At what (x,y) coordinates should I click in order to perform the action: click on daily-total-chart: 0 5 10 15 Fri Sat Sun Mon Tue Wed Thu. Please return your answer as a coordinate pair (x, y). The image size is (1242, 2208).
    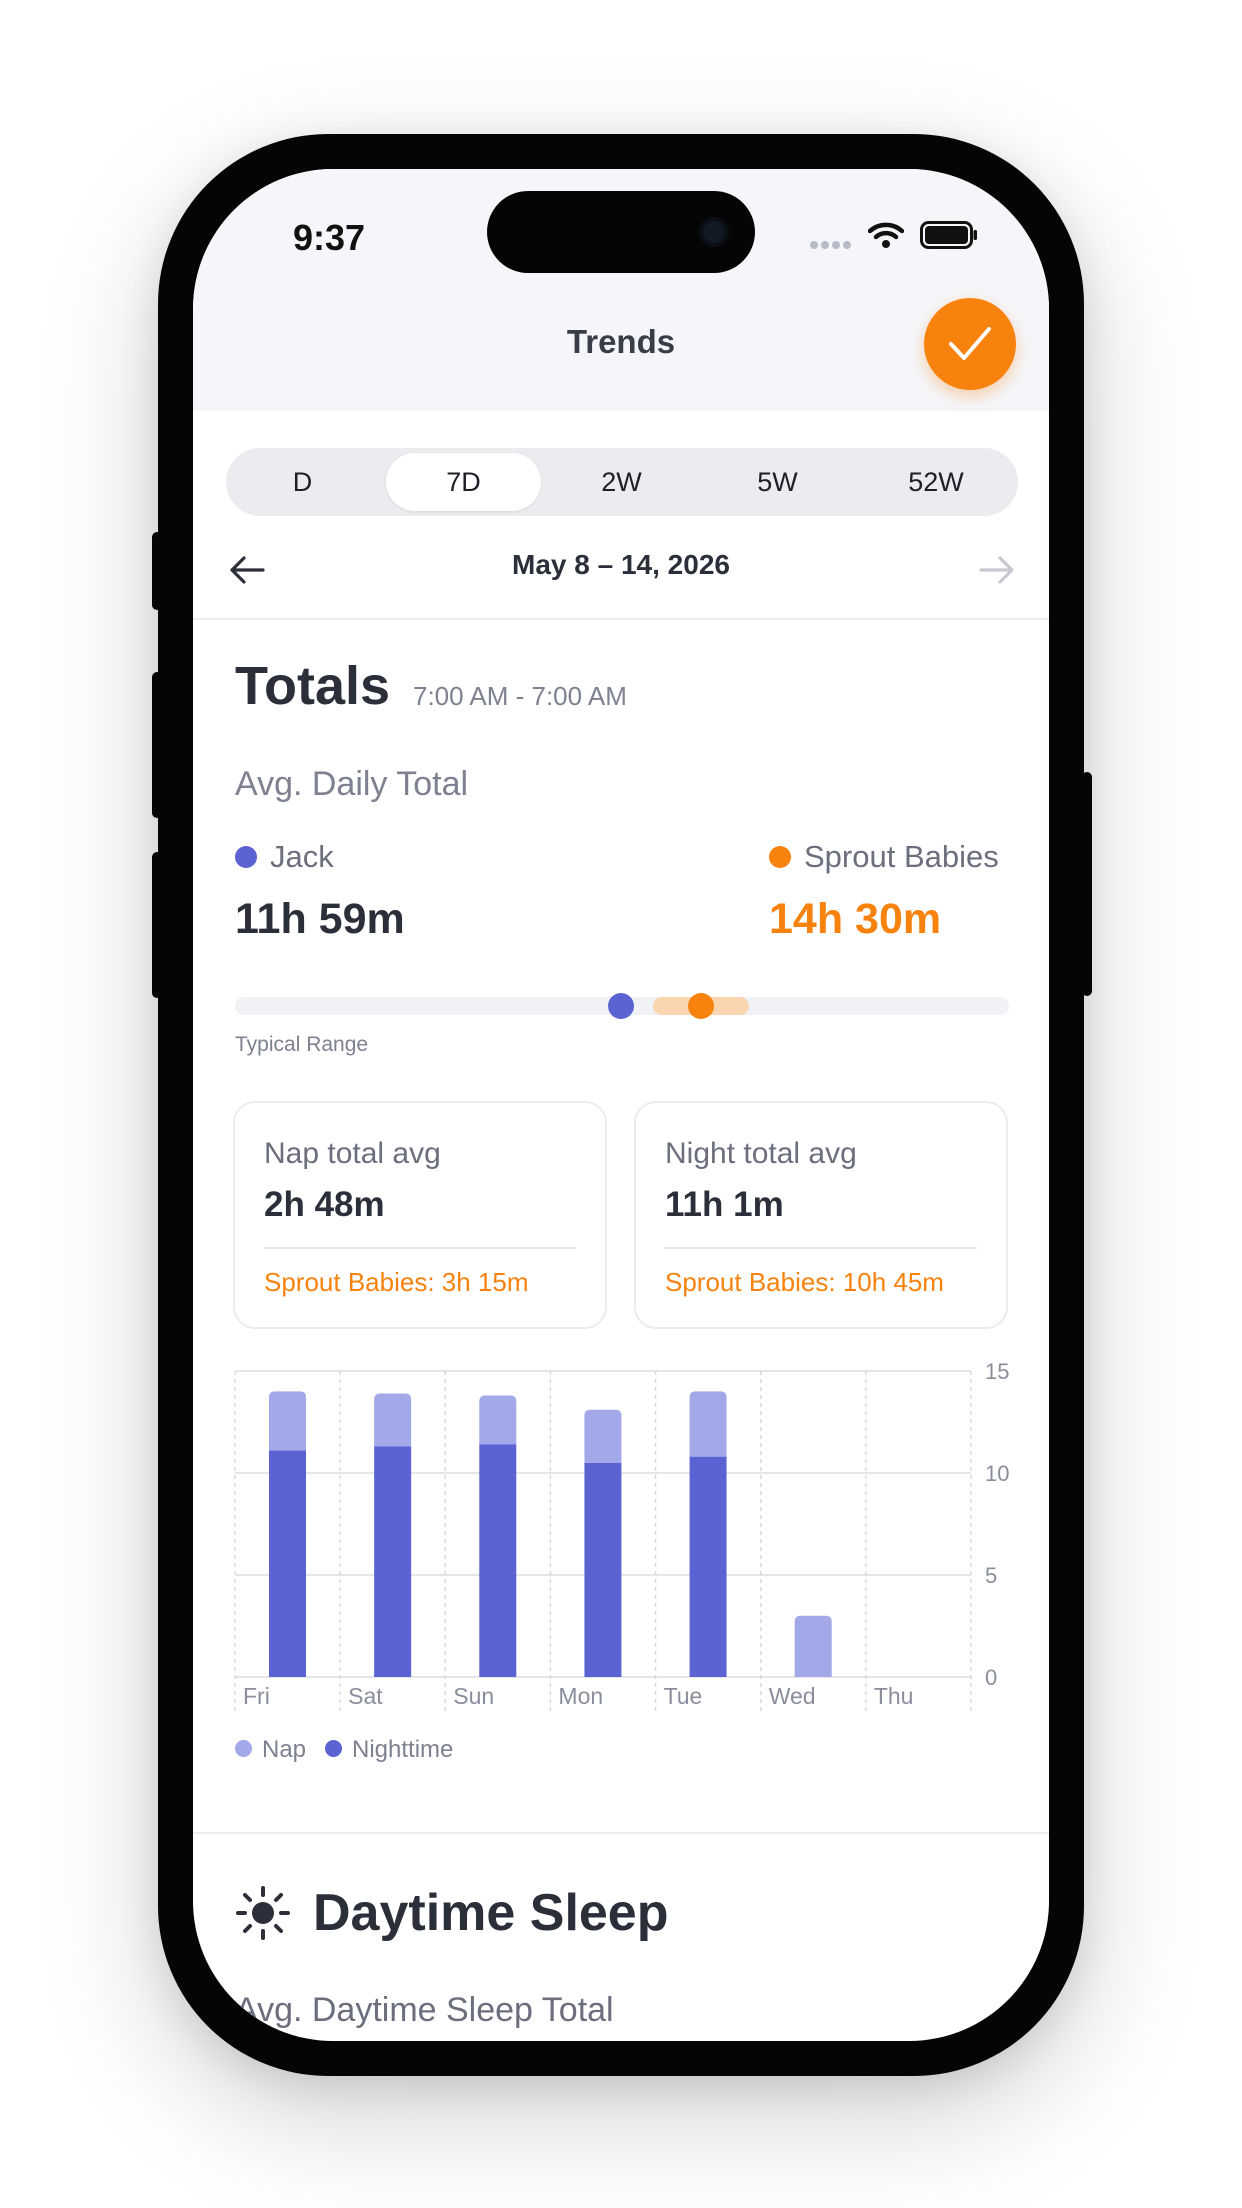
    Looking at the image, I should click on (621, 1537).